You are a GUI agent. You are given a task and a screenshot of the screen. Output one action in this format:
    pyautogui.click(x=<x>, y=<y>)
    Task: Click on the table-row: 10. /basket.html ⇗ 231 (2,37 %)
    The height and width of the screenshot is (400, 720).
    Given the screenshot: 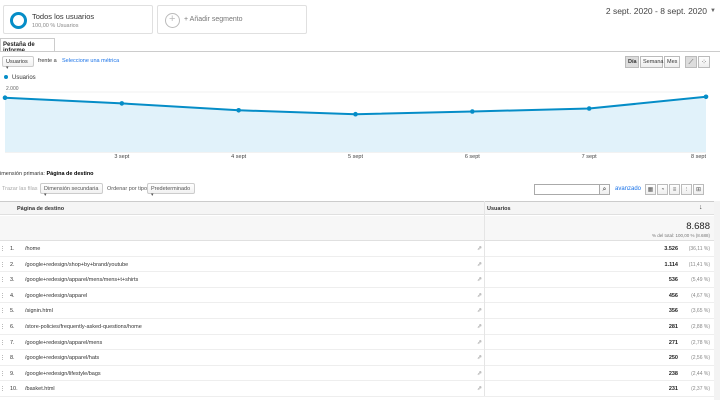 What is the action you would take?
    pyautogui.click(x=357, y=389)
    